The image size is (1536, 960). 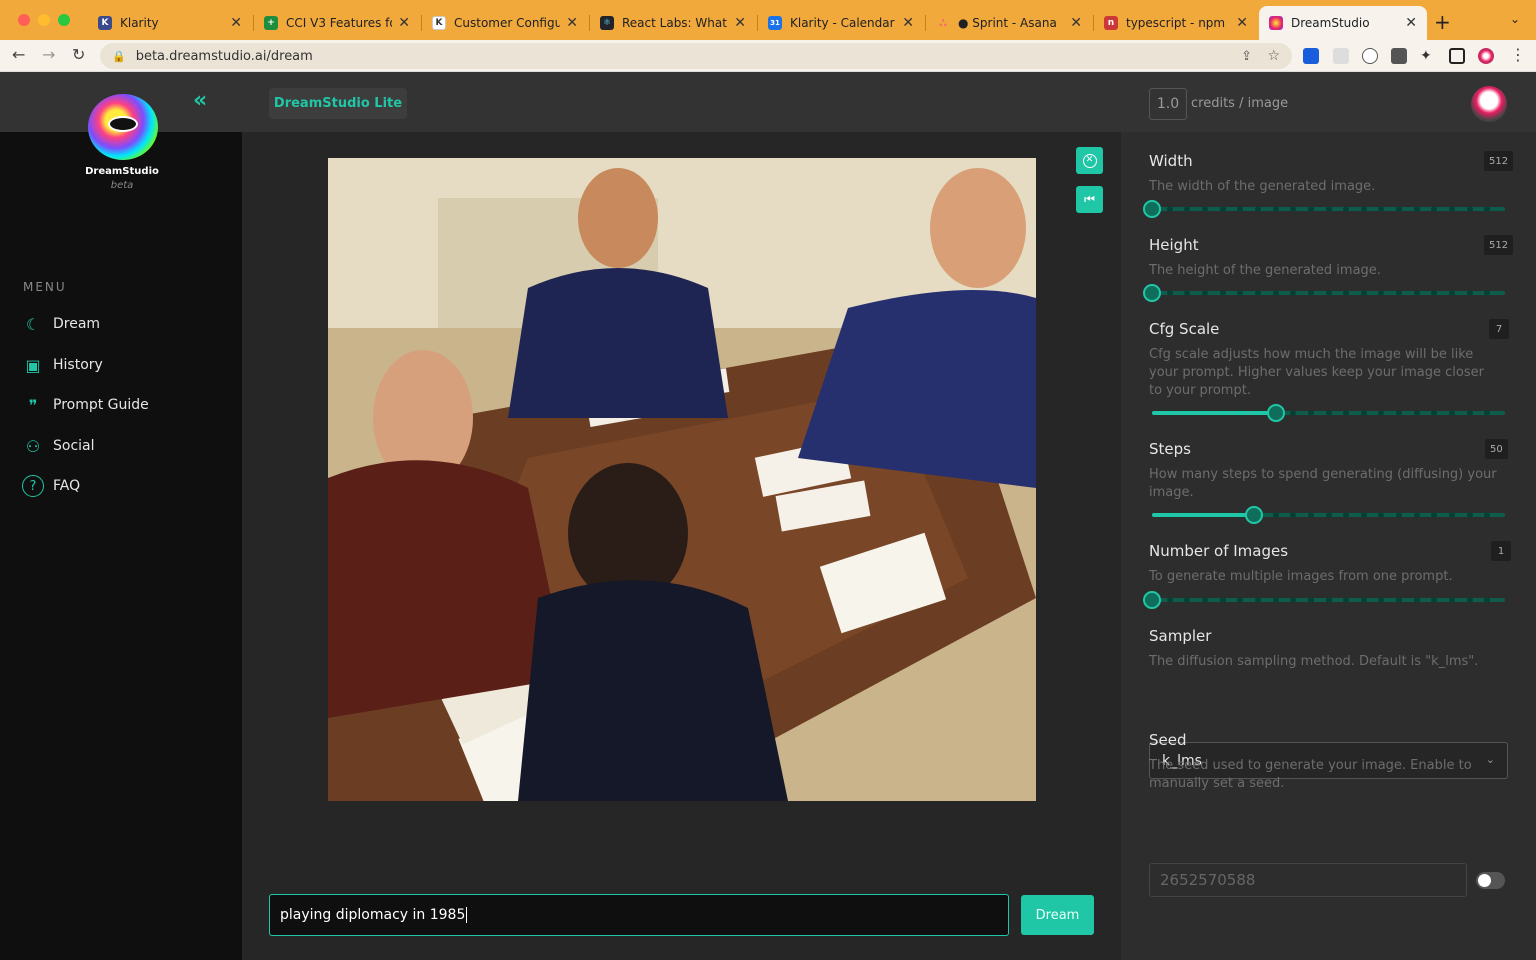 What do you see at coordinates (51, 486) in the screenshot?
I see `sidebar-item-faq: ? FAQ` at bounding box center [51, 486].